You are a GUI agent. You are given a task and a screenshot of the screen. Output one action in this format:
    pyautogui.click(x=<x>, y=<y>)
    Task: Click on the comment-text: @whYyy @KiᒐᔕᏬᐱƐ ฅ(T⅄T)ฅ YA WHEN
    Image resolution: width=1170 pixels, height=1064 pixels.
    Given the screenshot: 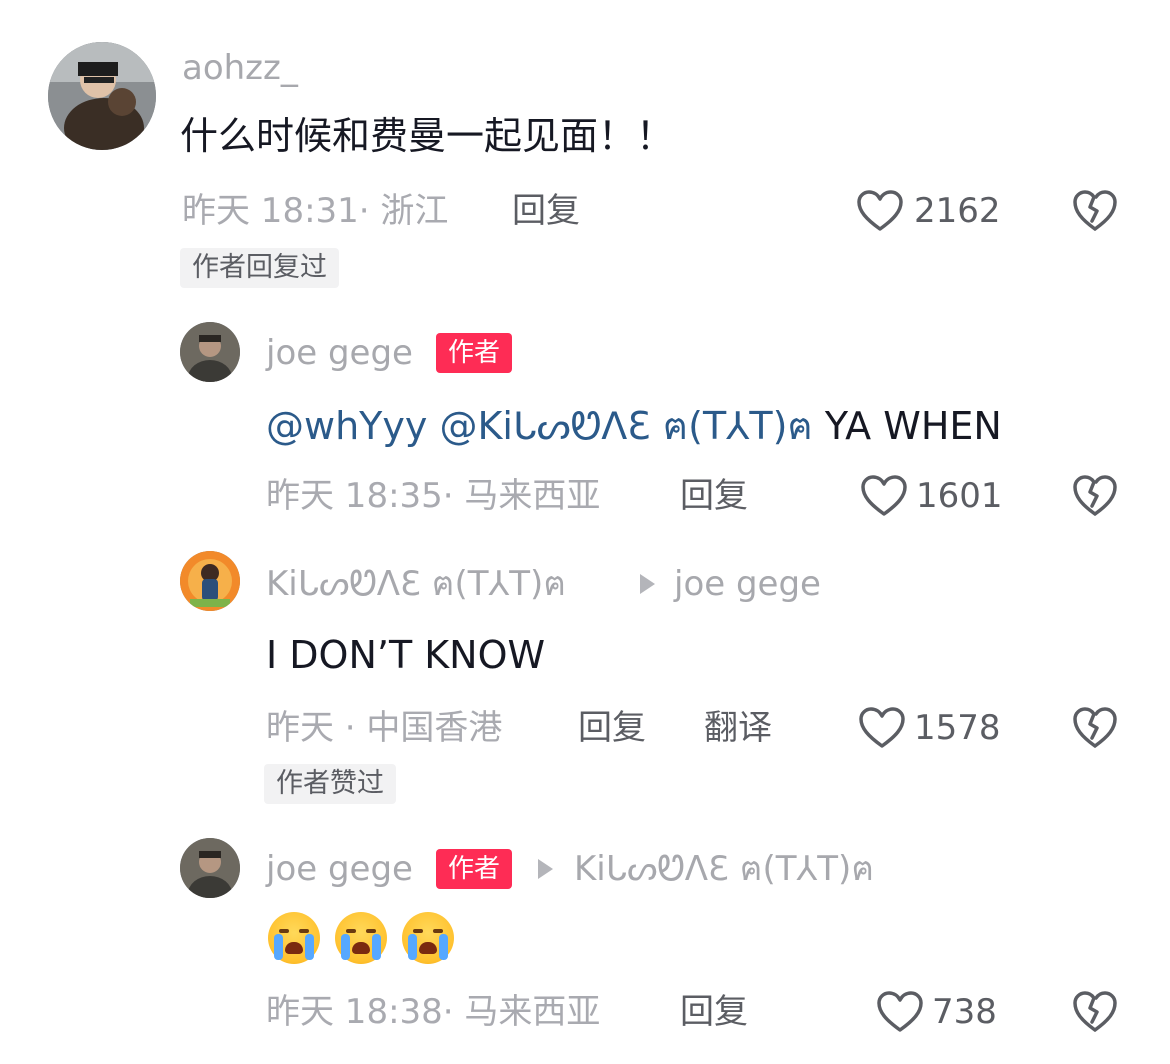 What is the action you would take?
    pyautogui.click(x=634, y=426)
    